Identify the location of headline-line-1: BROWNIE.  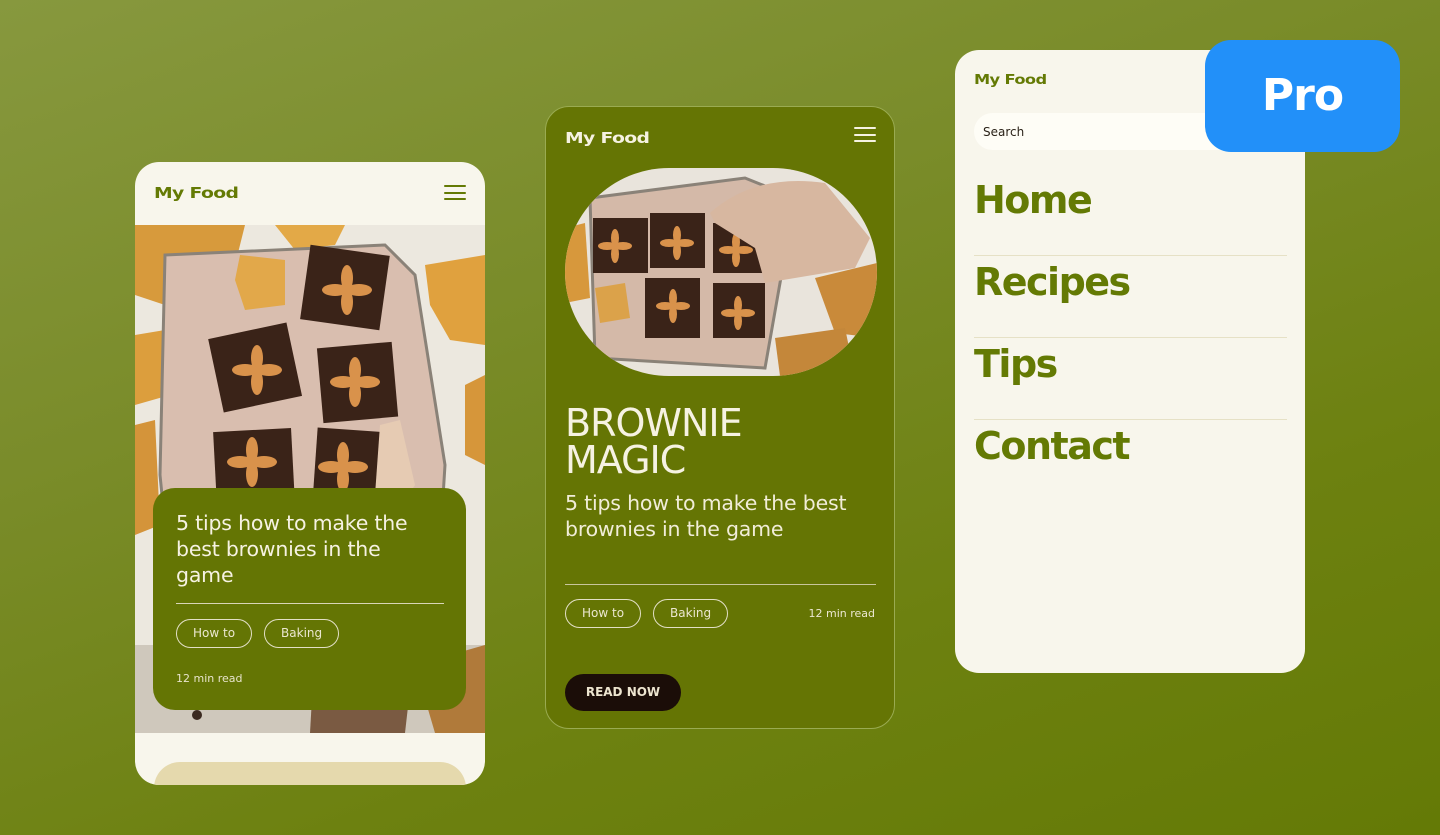
(654, 423).